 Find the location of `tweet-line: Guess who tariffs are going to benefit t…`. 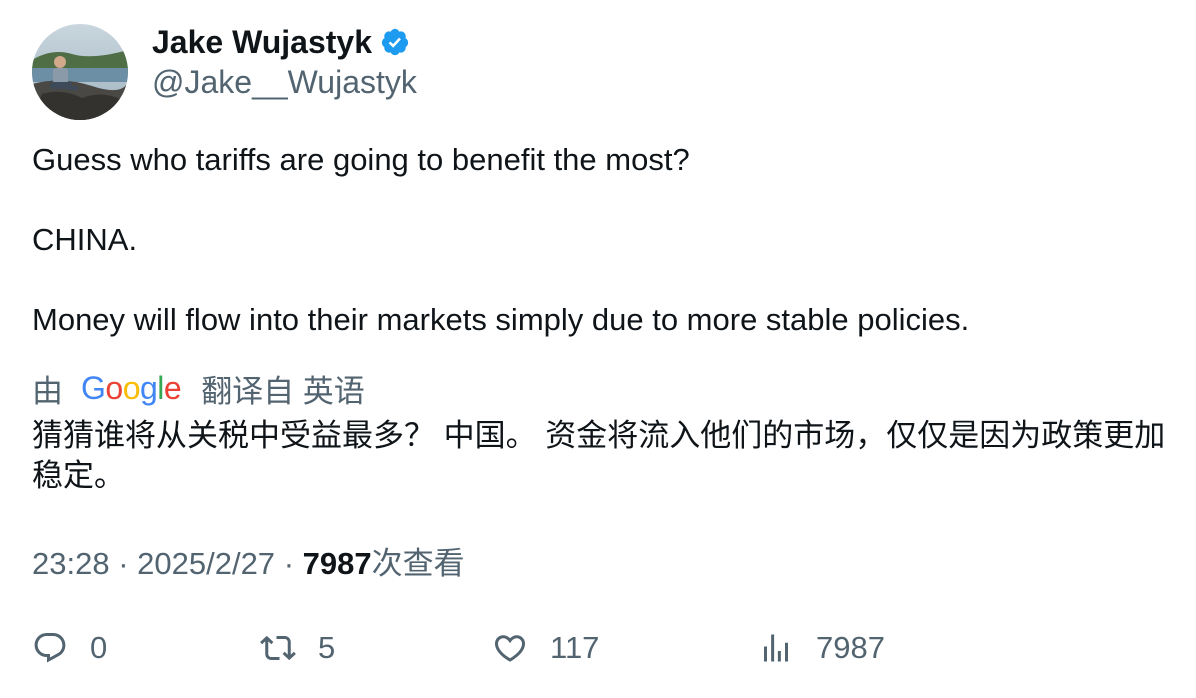

tweet-line: Guess who tariffs are going to benefit t… is located at coordinates (361, 159).